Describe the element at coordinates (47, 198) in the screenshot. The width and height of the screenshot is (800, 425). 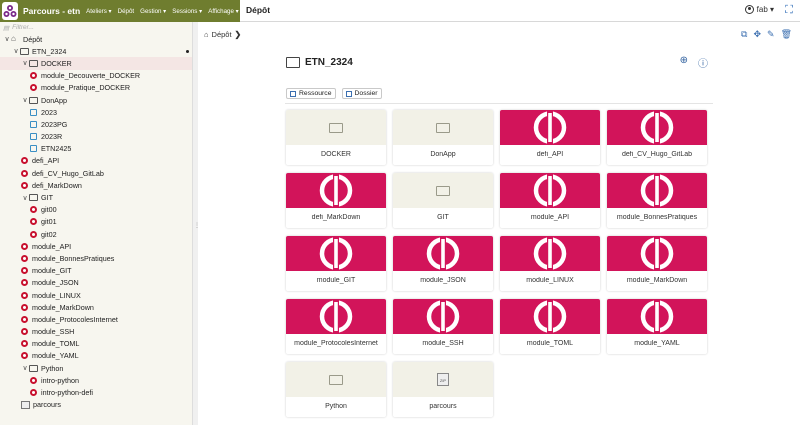
I see `tree-item-label: GIT` at that location.